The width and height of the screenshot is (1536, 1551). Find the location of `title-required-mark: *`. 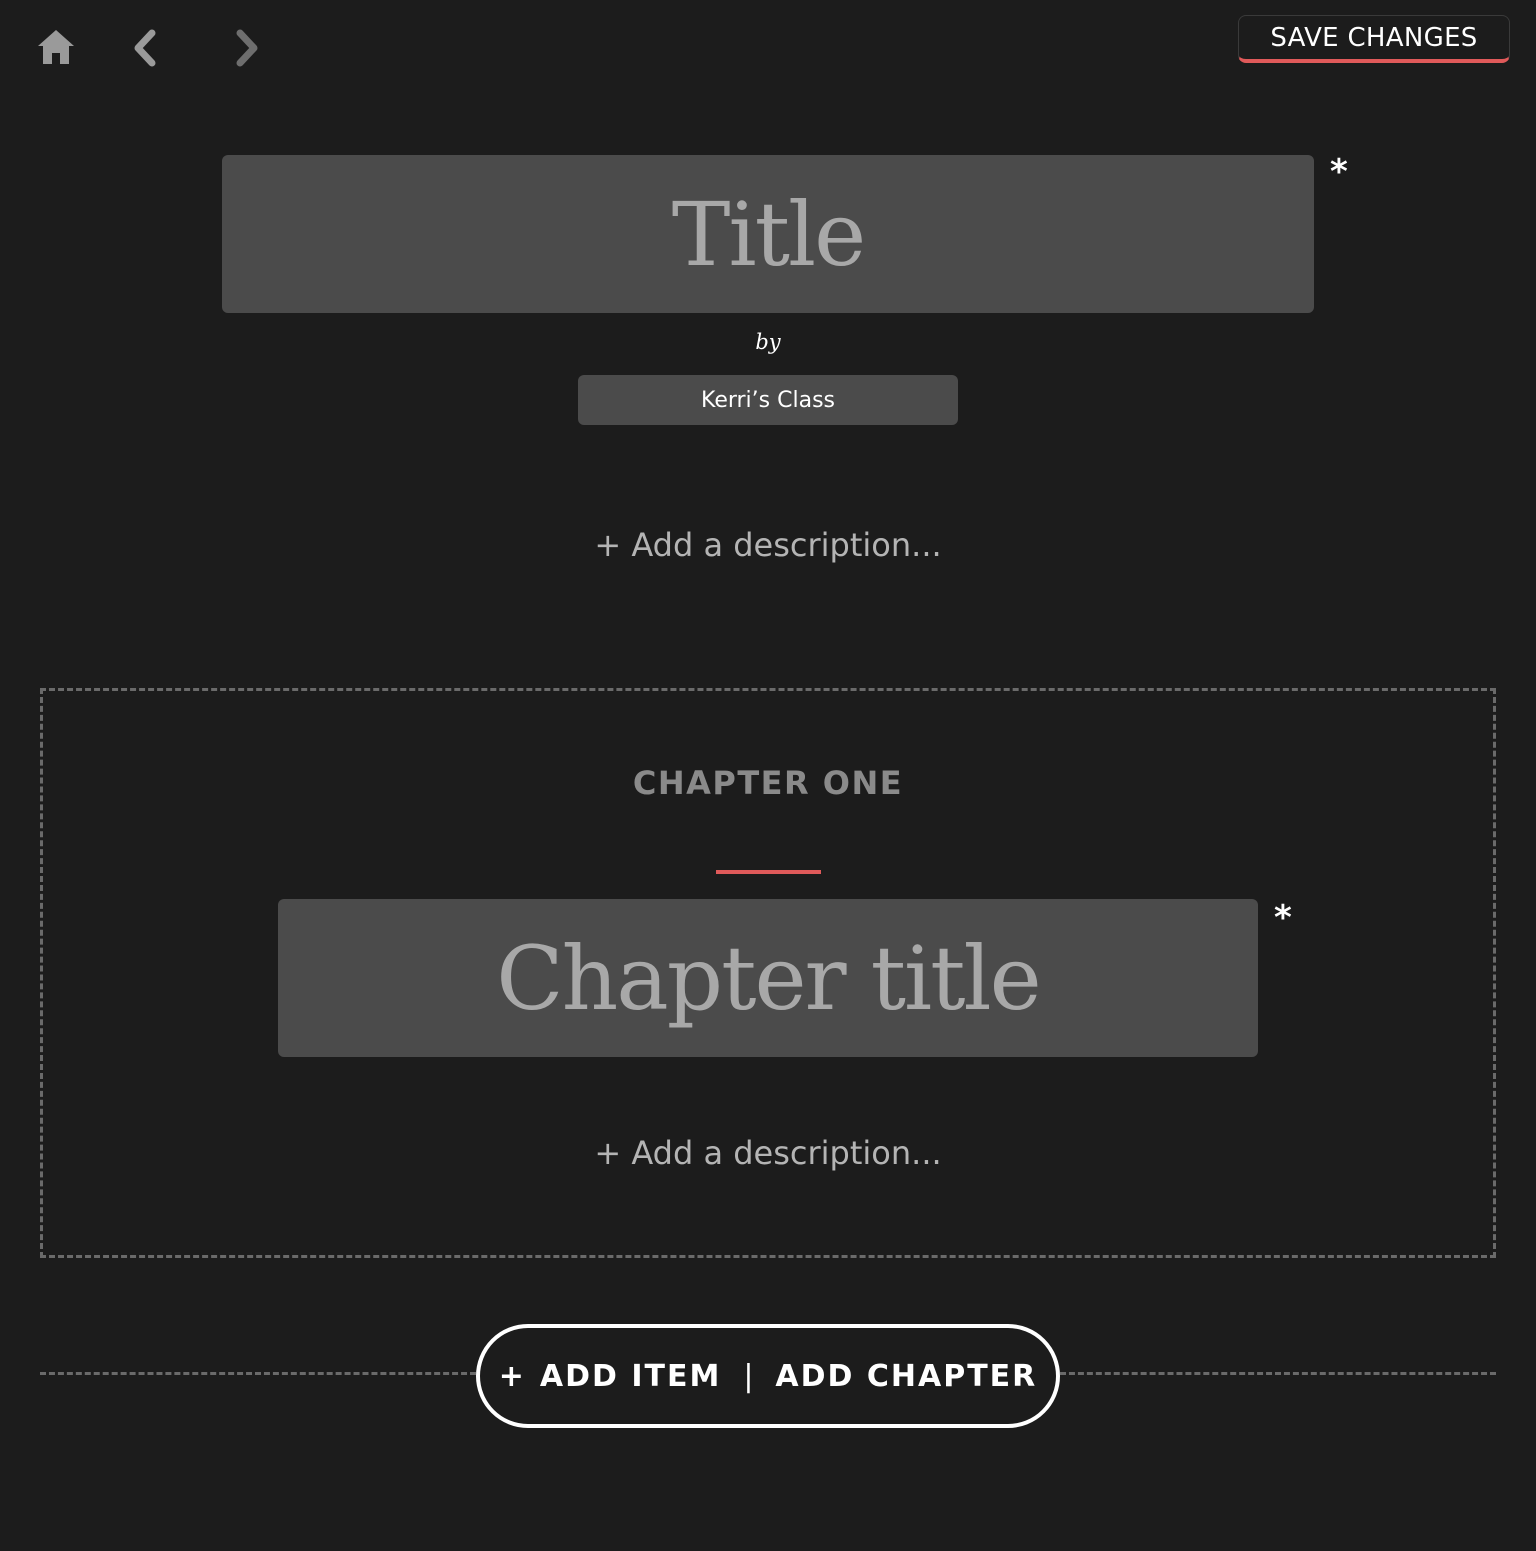

title-required-mark: * is located at coordinates (1339, 172).